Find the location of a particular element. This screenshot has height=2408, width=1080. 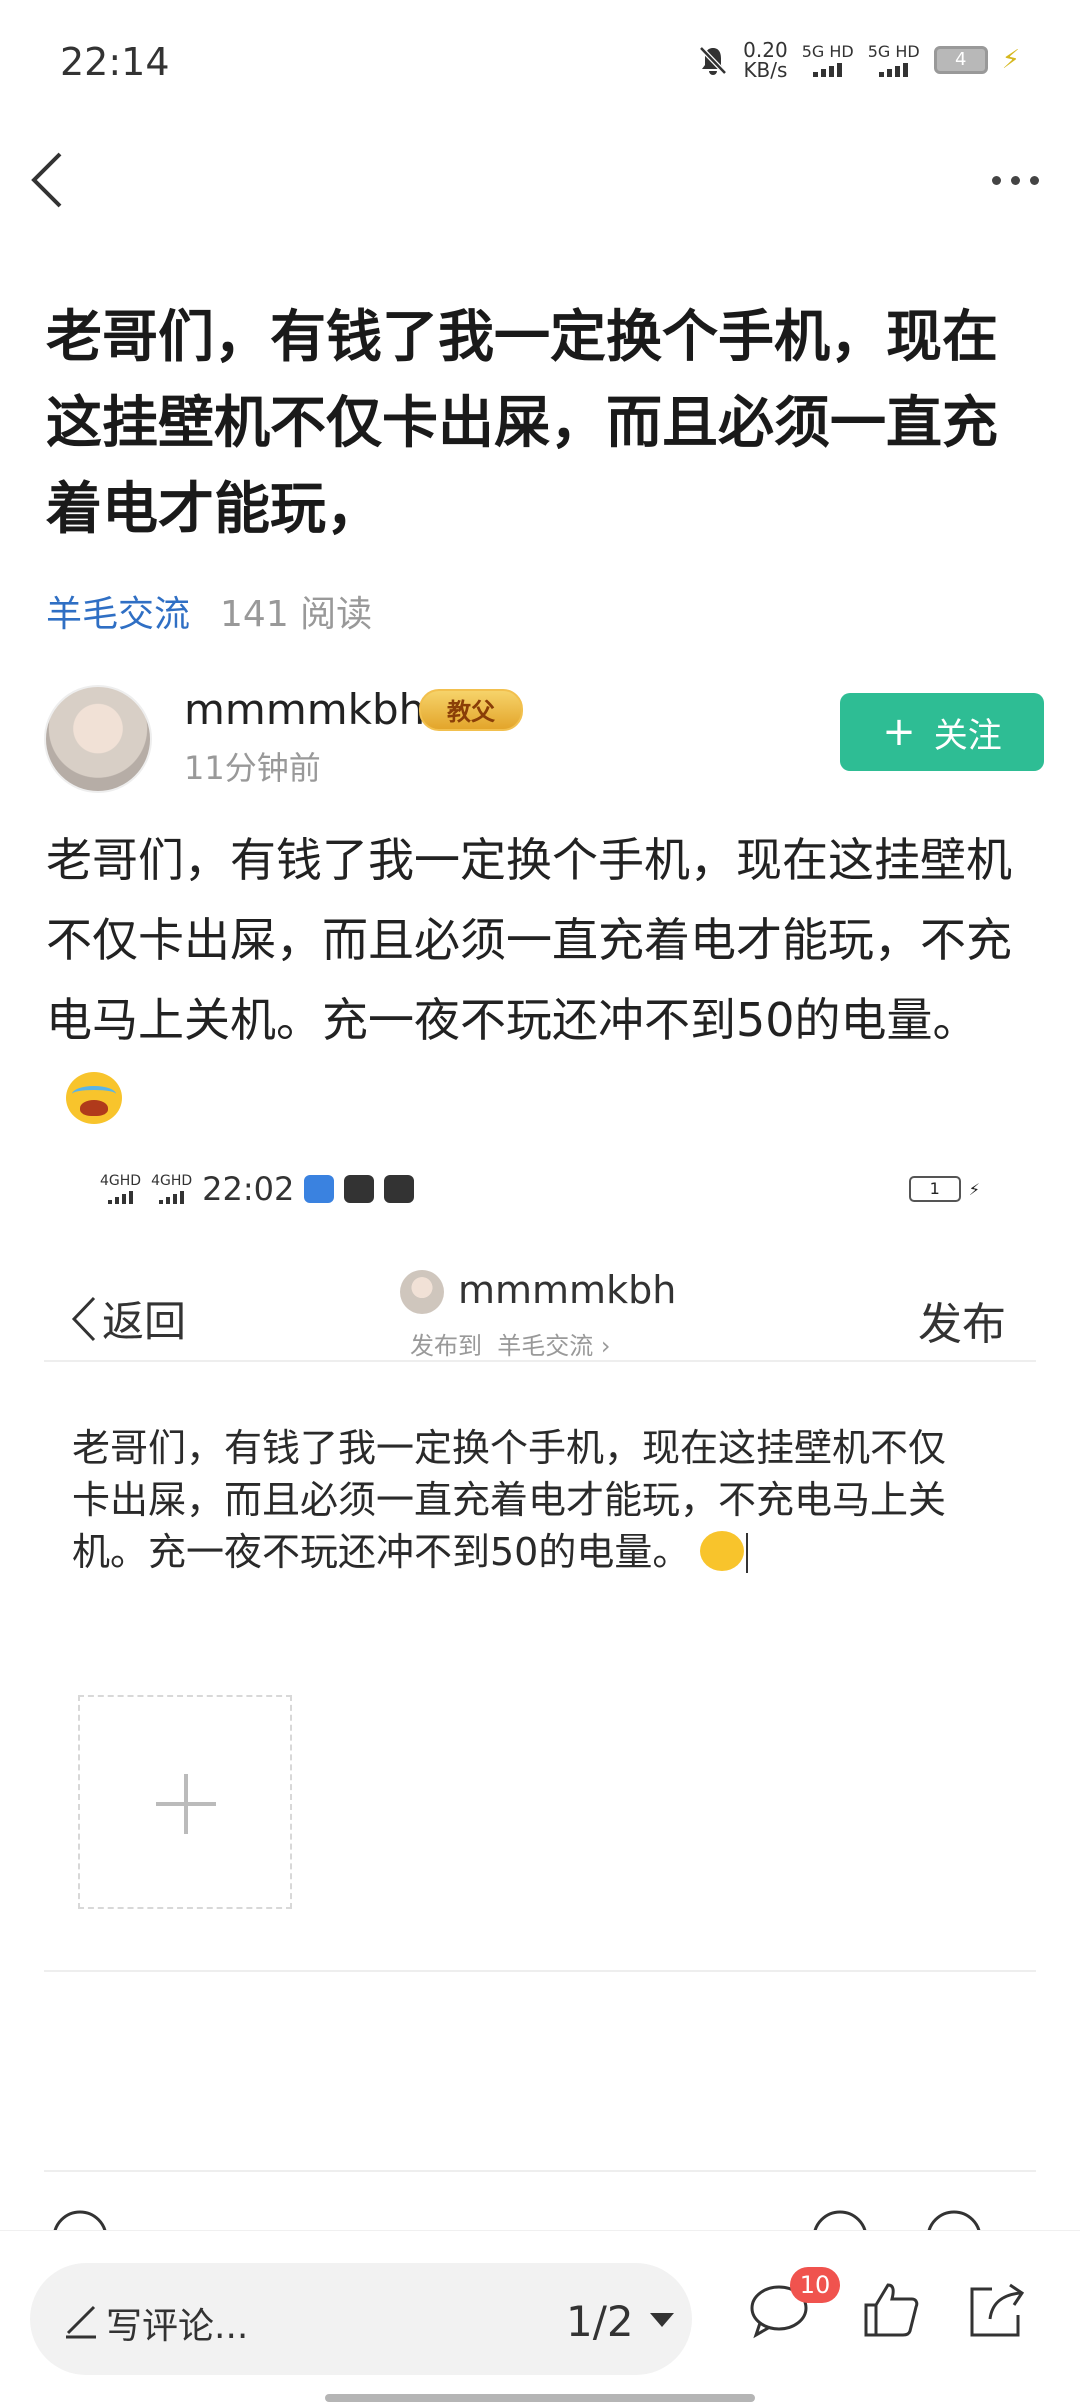

more-options-button is located at coordinates (1015, 180).